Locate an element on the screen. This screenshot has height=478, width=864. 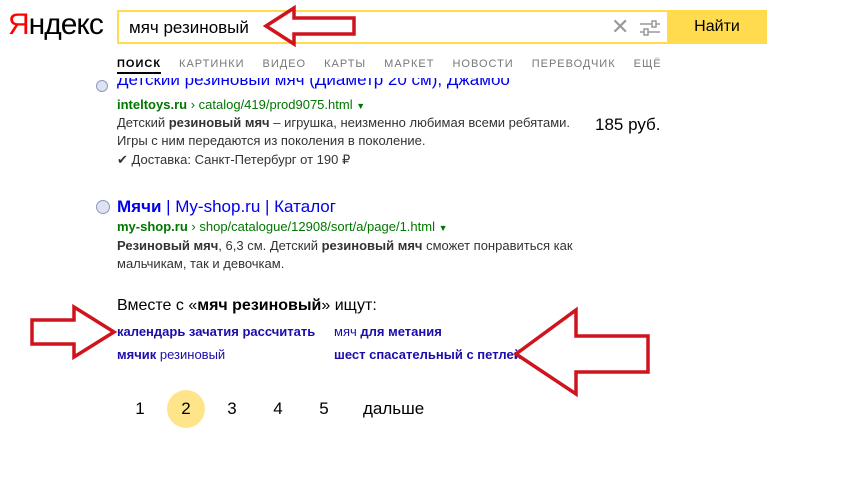
page-link: 1 is located at coordinates (140, 409).